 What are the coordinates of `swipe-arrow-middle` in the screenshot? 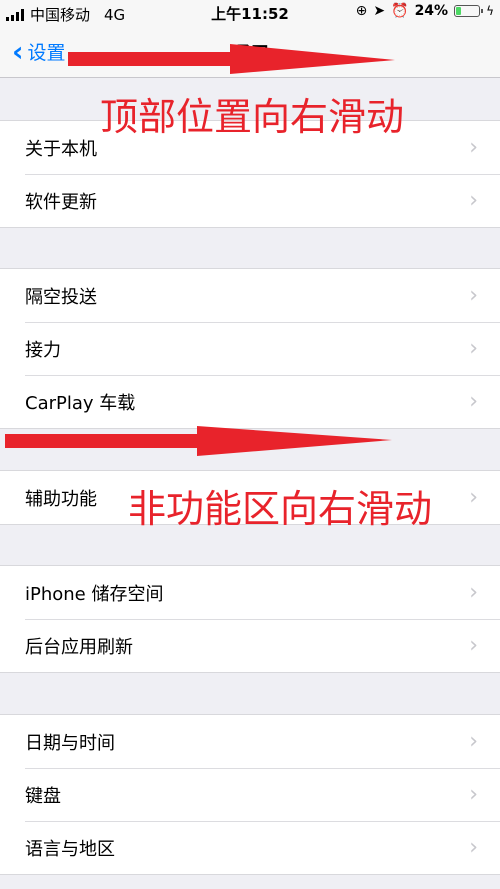 It's located at (198, 441).